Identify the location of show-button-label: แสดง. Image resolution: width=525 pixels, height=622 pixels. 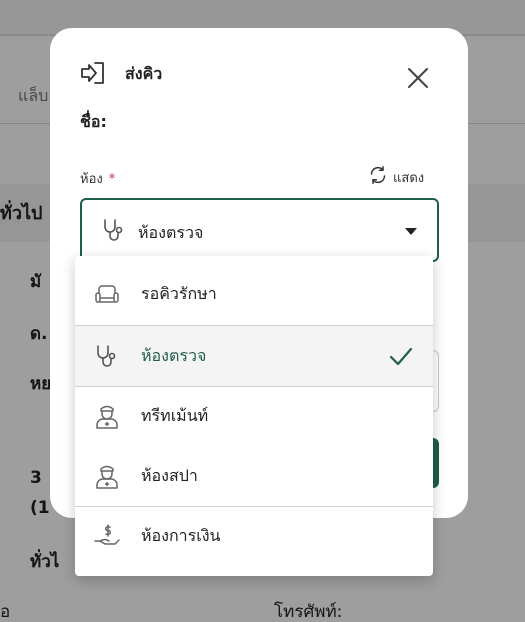
(409, 178).